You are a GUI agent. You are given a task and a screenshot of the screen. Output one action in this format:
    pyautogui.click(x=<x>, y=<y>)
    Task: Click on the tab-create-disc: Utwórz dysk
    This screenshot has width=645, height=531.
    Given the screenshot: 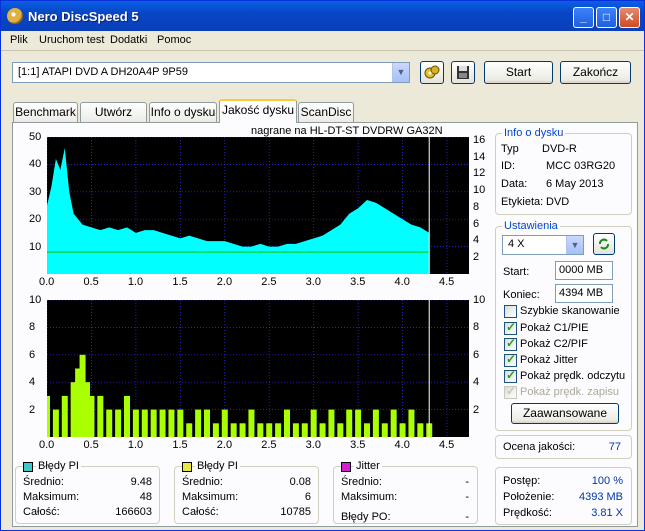 What is the action you would take?
    pyautogui.click(x=113, y=119)
    